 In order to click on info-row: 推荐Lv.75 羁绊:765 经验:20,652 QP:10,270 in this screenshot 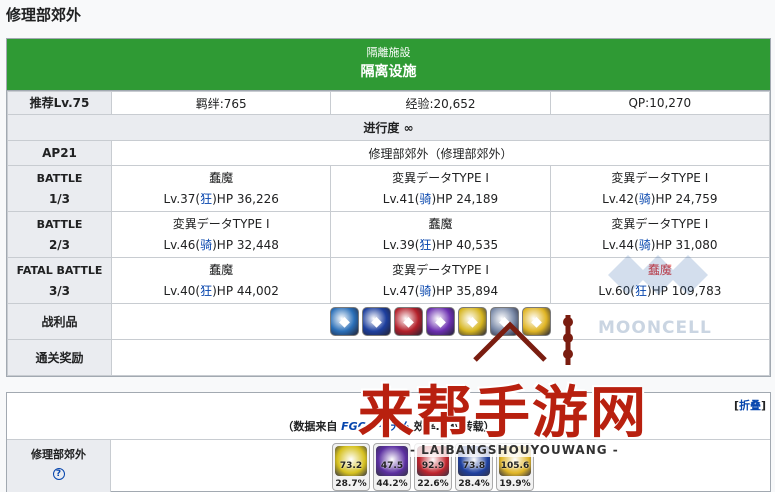, I will do `click(389, 103)`.